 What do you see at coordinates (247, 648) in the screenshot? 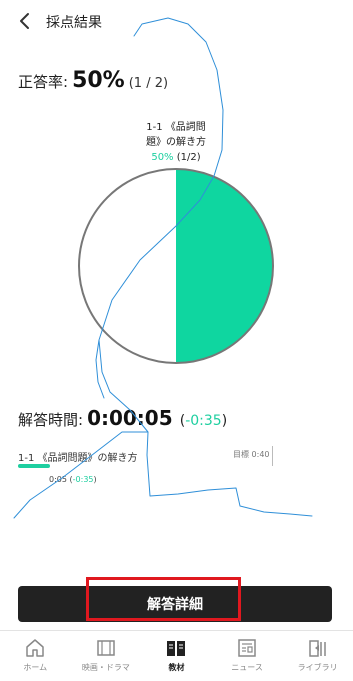
I see `news-icon` at bounding box center [247, 648].